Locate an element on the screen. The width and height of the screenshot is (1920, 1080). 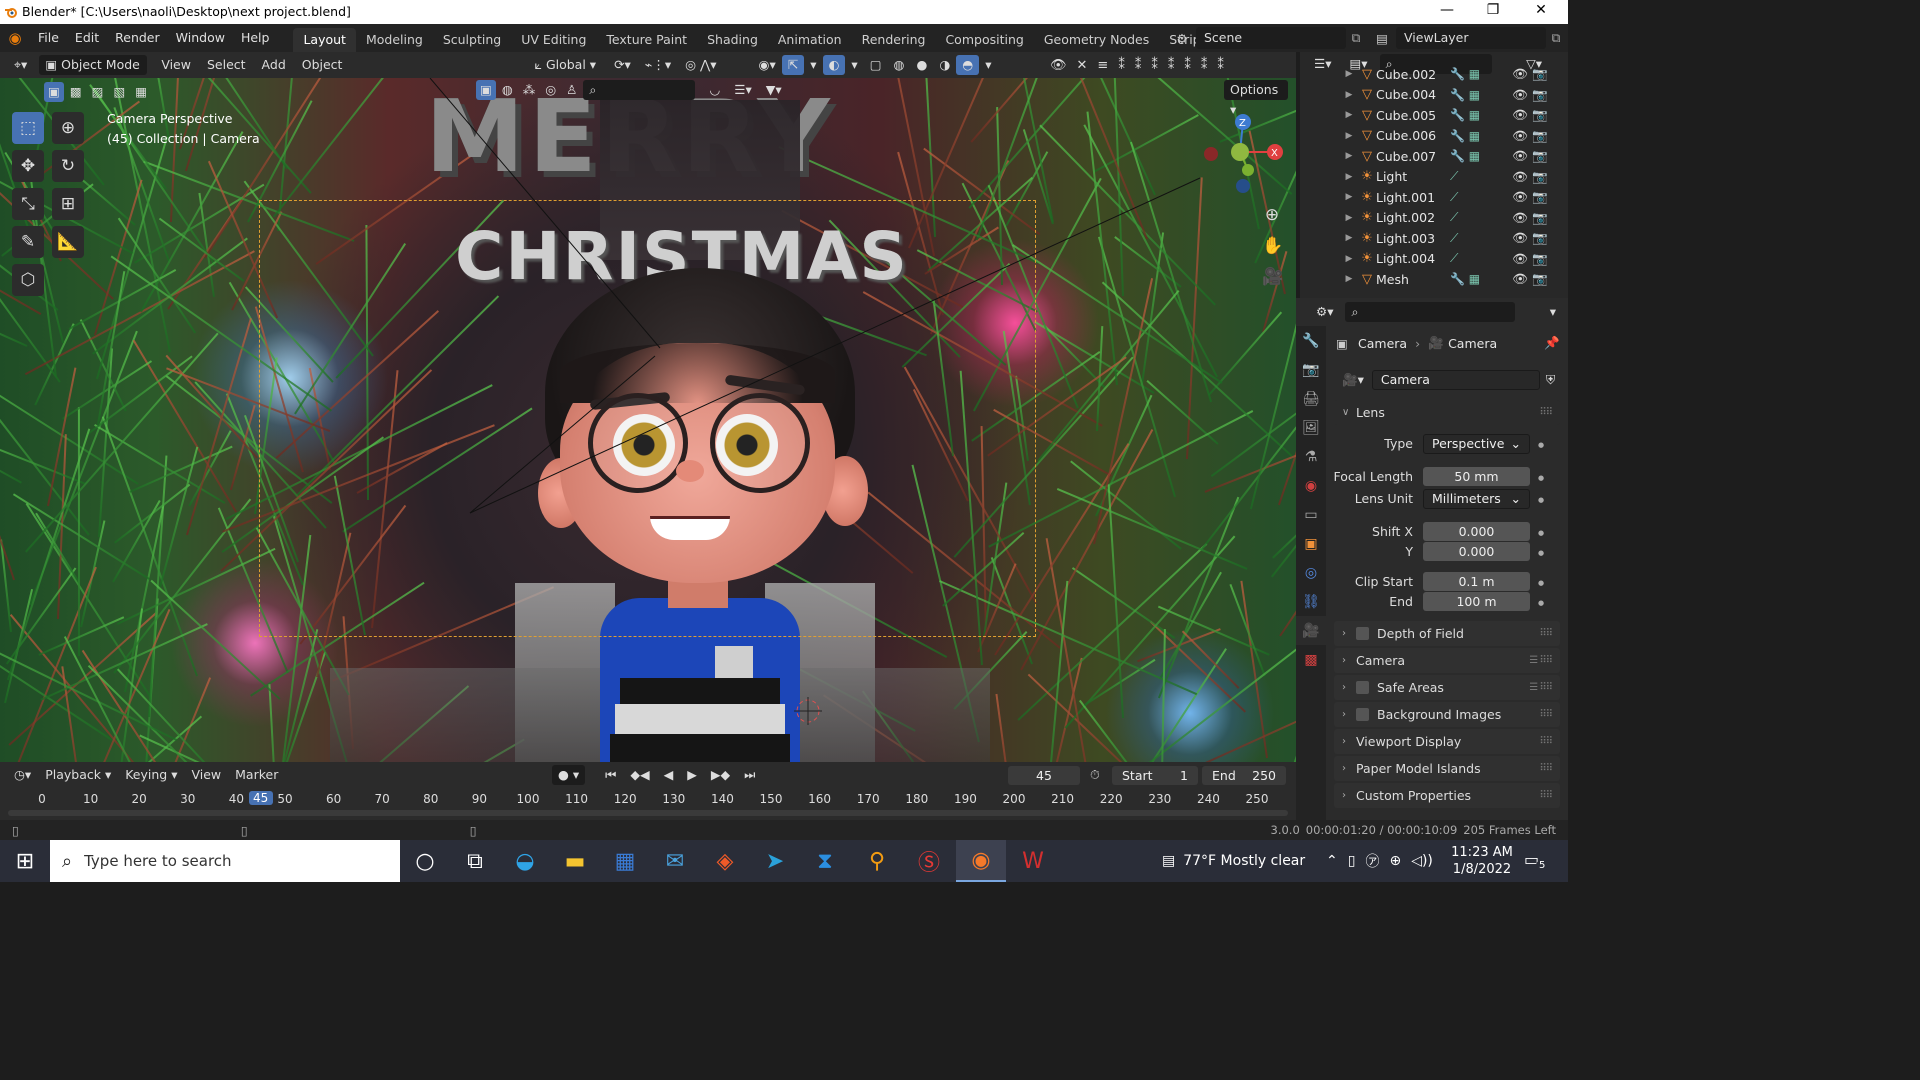
shading-solid-icon: ● is located at coordinates (921, 65).